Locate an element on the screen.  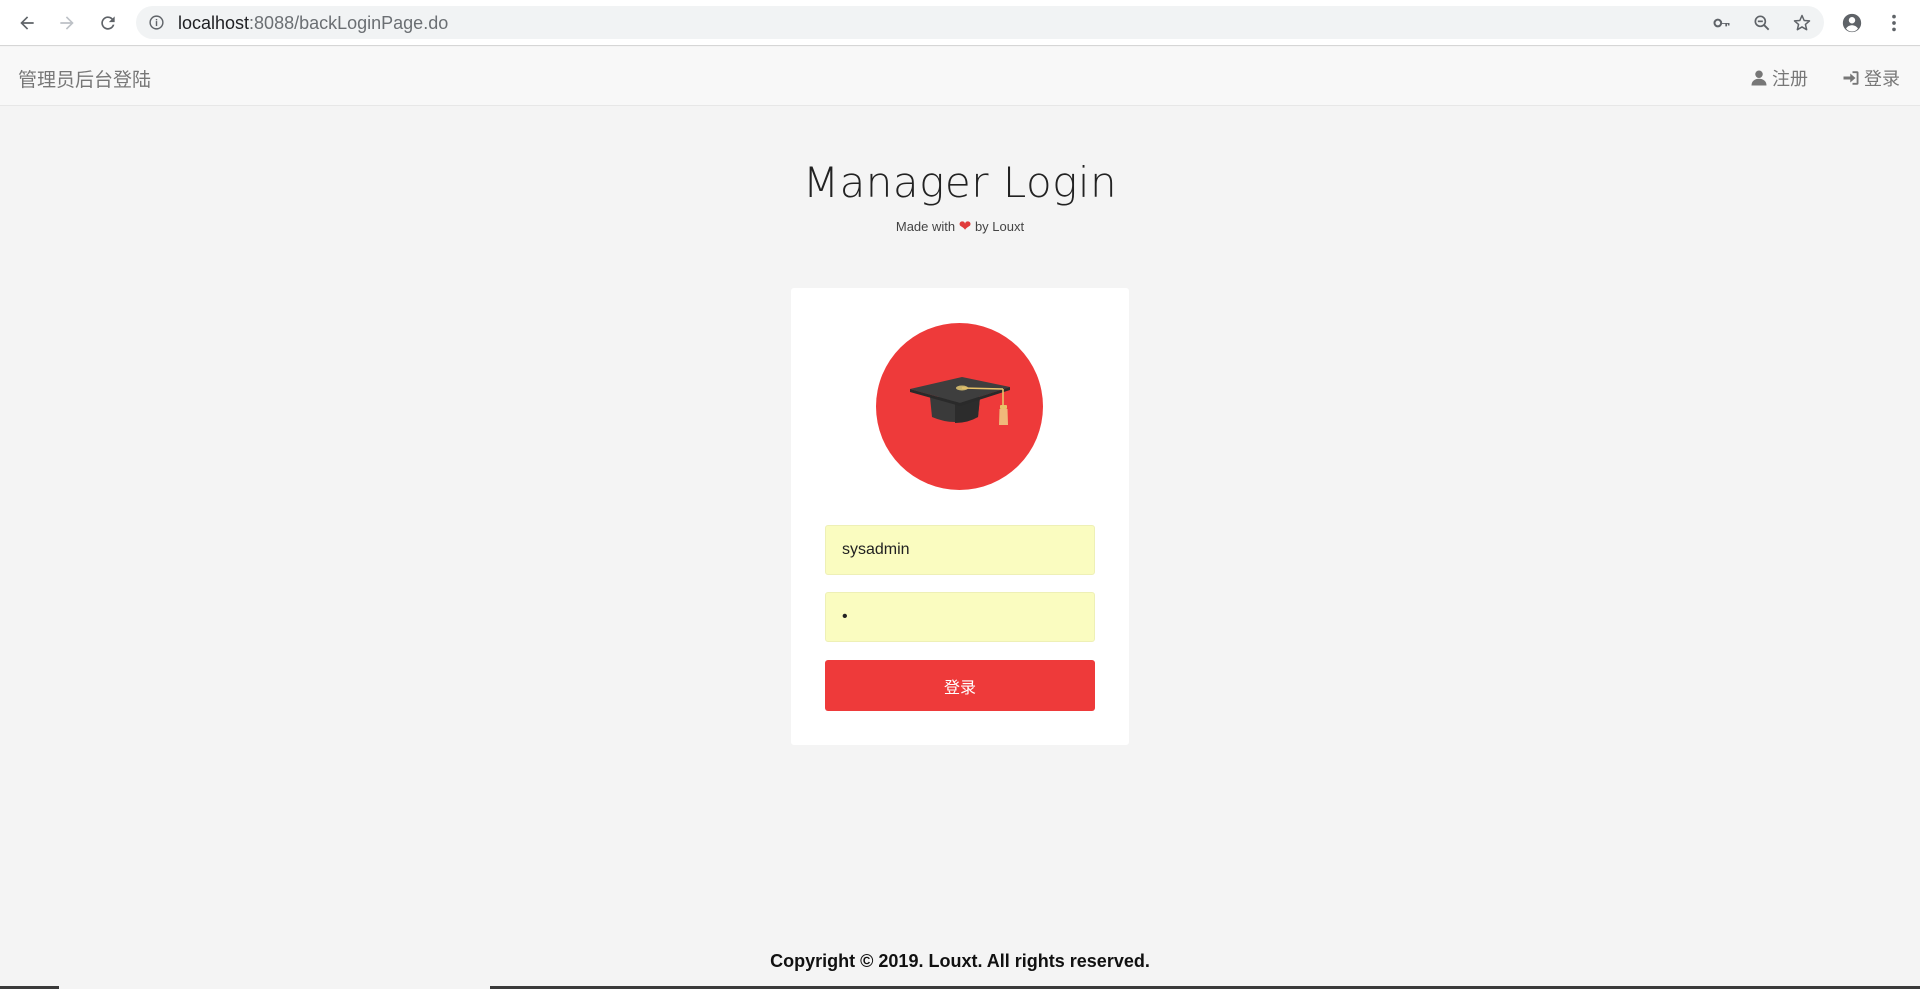
url-host: localhost is located at coordinates (214, 23).